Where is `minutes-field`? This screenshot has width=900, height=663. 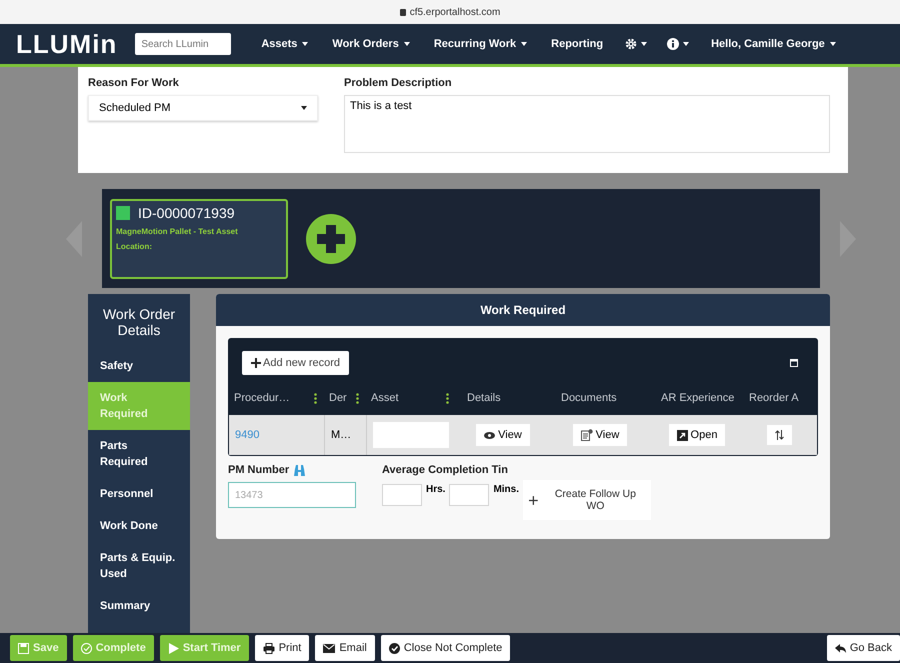 minutes-field is located at coordinates (469, 495).